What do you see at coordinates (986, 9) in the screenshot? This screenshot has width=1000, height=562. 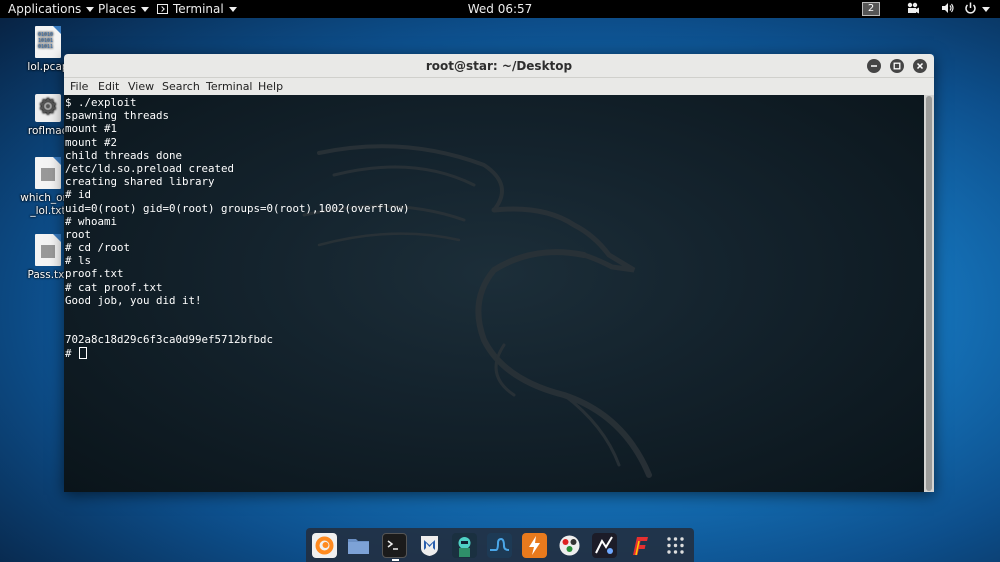 I see `chevron-down-icon` at bounding box center [986, 9].